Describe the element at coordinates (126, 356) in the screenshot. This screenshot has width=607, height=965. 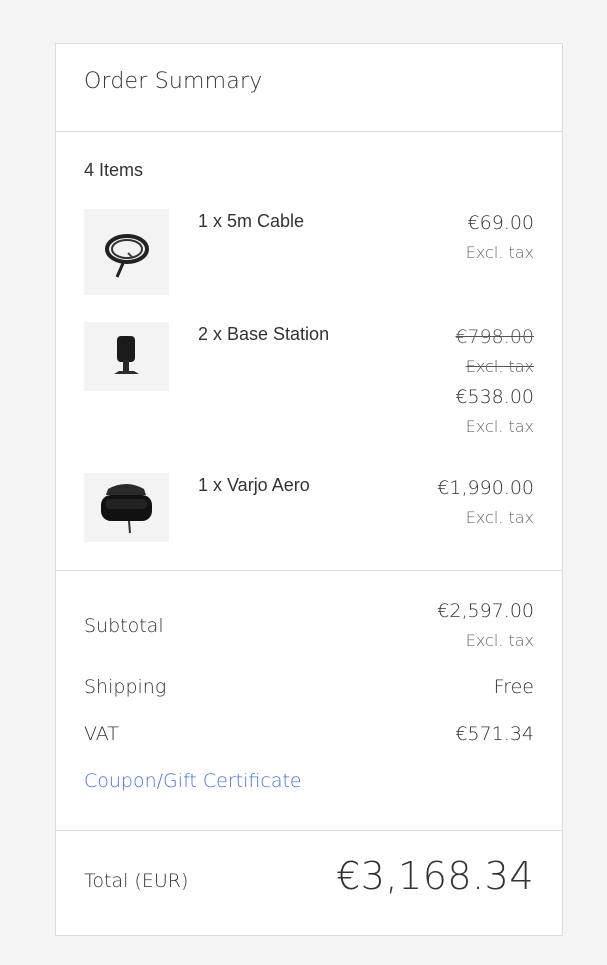
I see `base-station-icon` at that location.